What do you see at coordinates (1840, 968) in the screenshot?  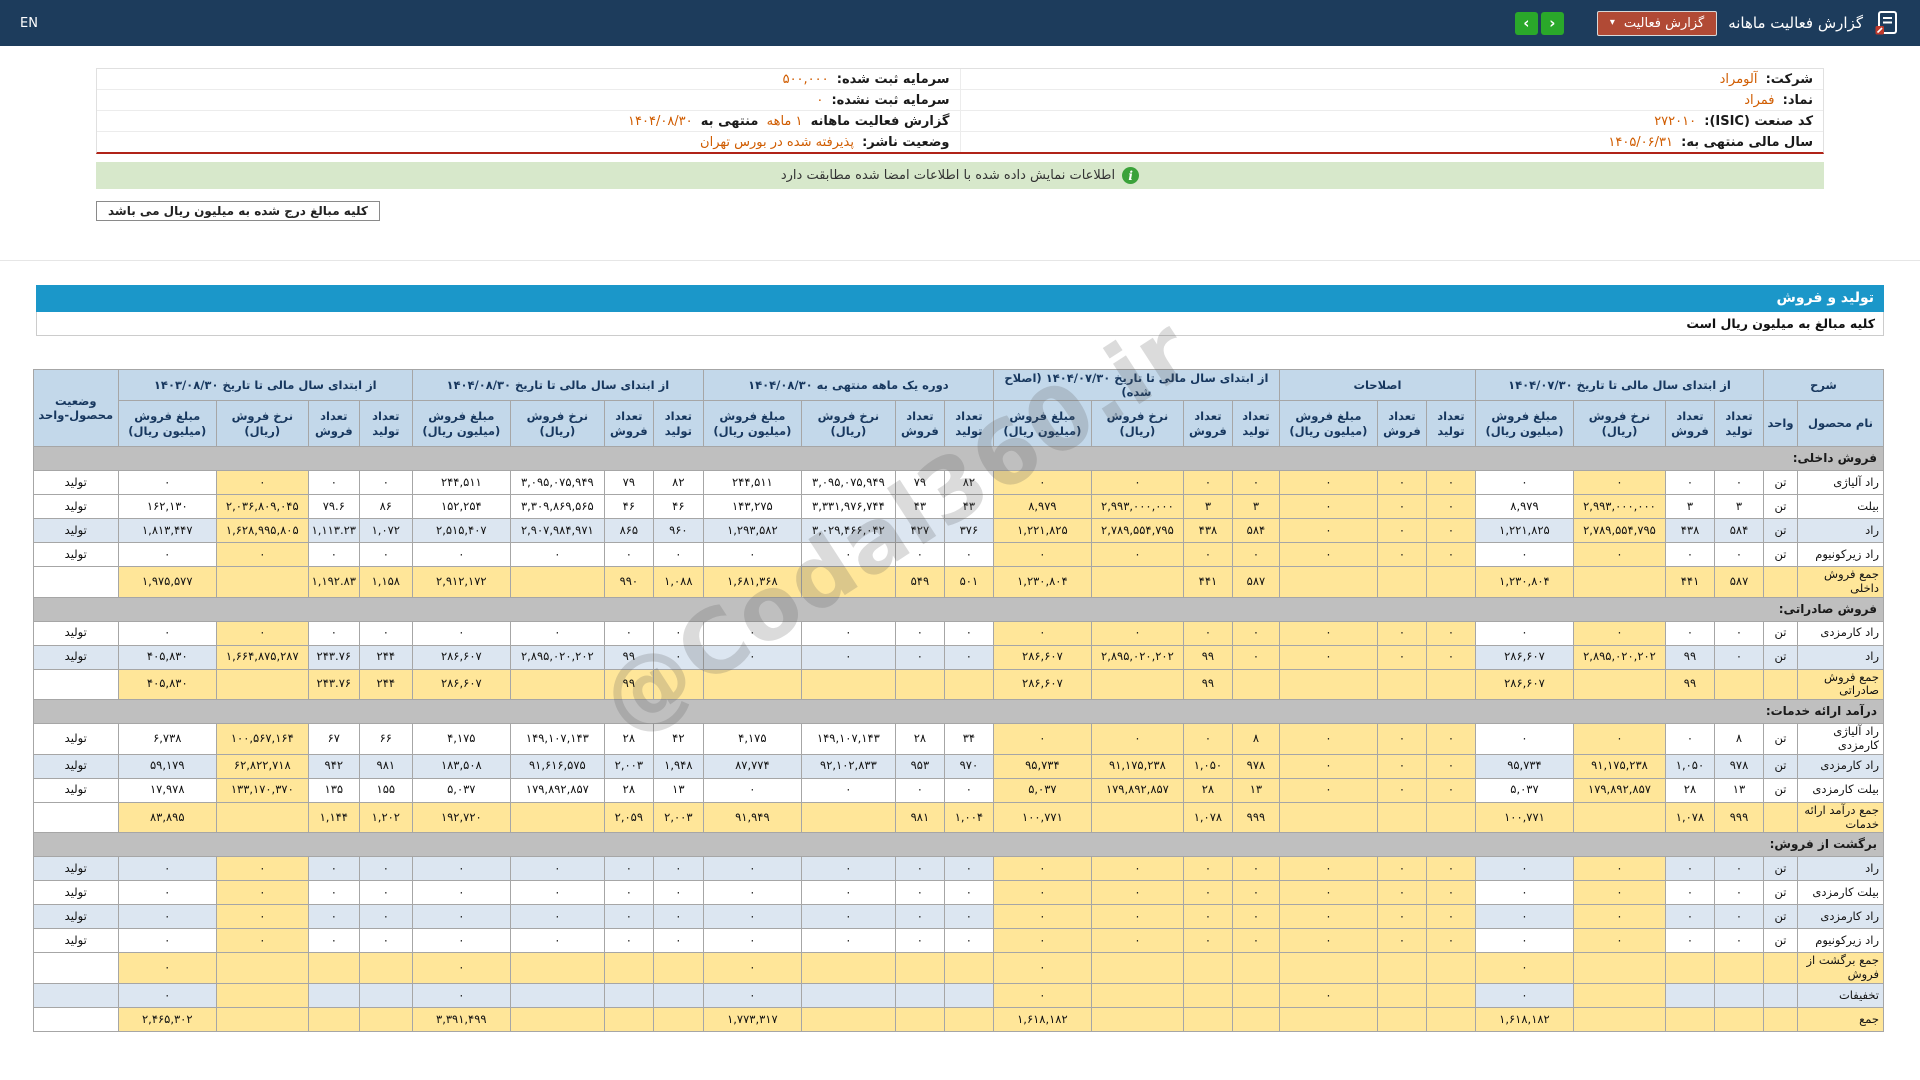 I see `product-name-cell: جمع برگشت از فروش` at bounding box center [1840, 968].